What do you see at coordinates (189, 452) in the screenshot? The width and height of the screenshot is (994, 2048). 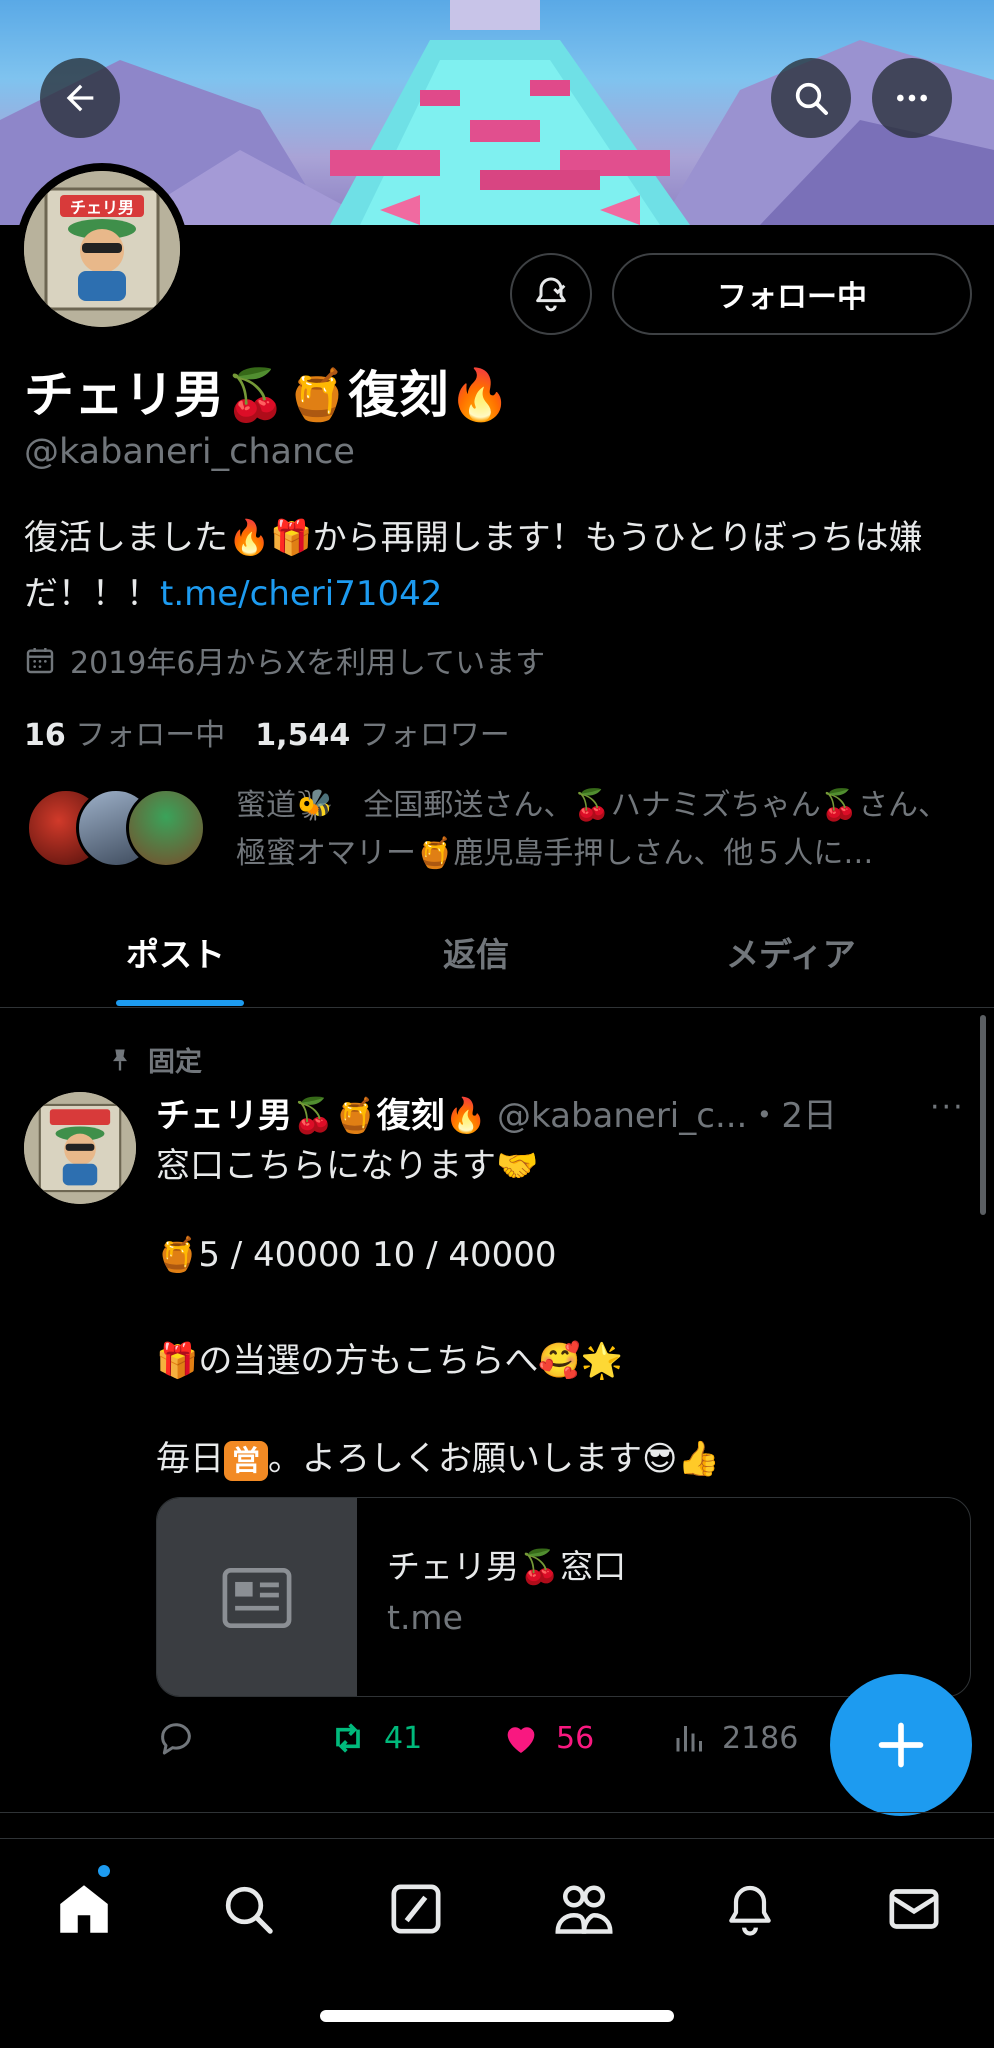 I see `user-handle: @kabaneri_chance` at bounding box center [189, 452].